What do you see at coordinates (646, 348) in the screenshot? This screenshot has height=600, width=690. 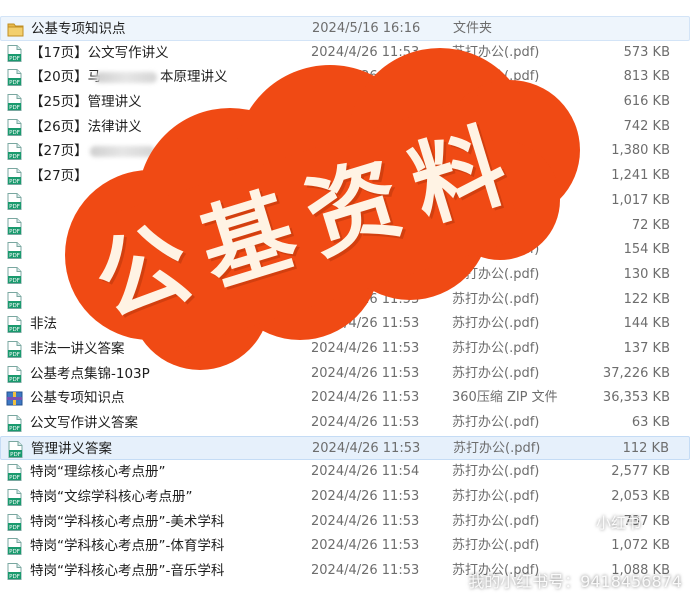 I see `file-size: 137 KB` at bounding box center [646, 348].